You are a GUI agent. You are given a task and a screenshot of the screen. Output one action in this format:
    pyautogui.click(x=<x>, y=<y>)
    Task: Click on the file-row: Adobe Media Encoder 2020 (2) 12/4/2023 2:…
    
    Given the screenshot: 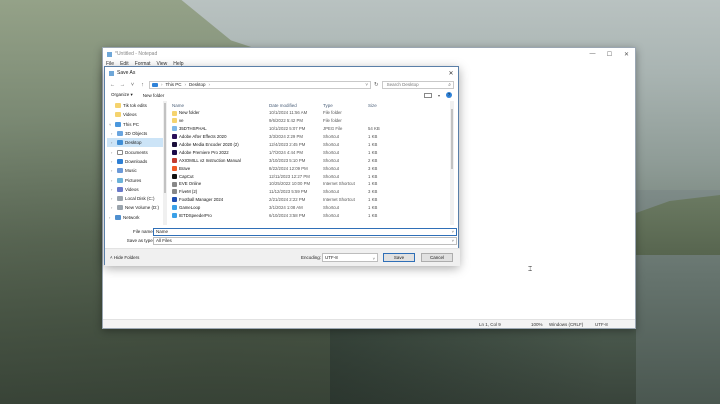 What is the action you would take?
    pyautogui.click(x=312, y=145)
    